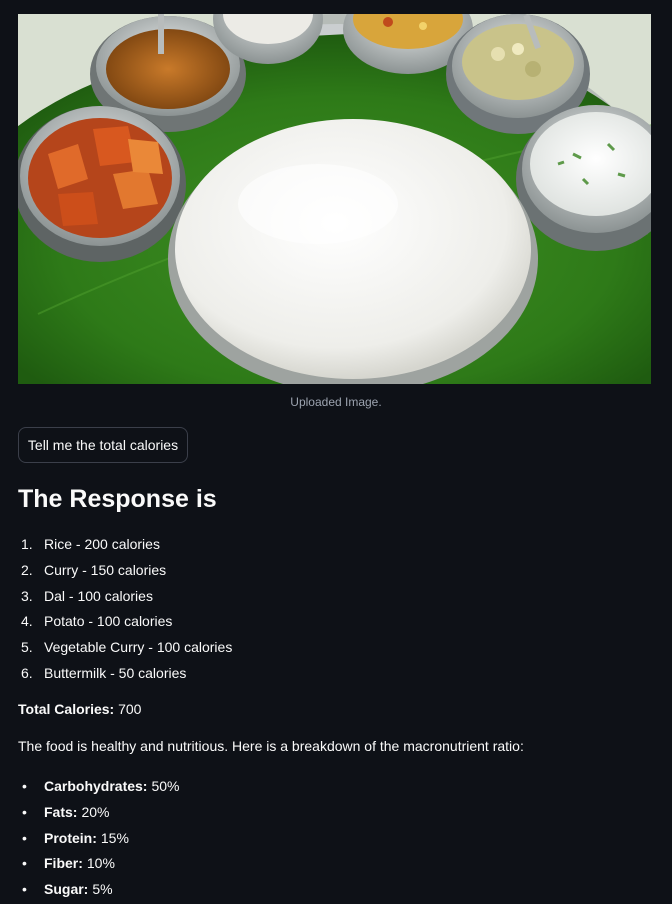  I want to click on total-calories: Total Calories: 700, so click(79, 709).